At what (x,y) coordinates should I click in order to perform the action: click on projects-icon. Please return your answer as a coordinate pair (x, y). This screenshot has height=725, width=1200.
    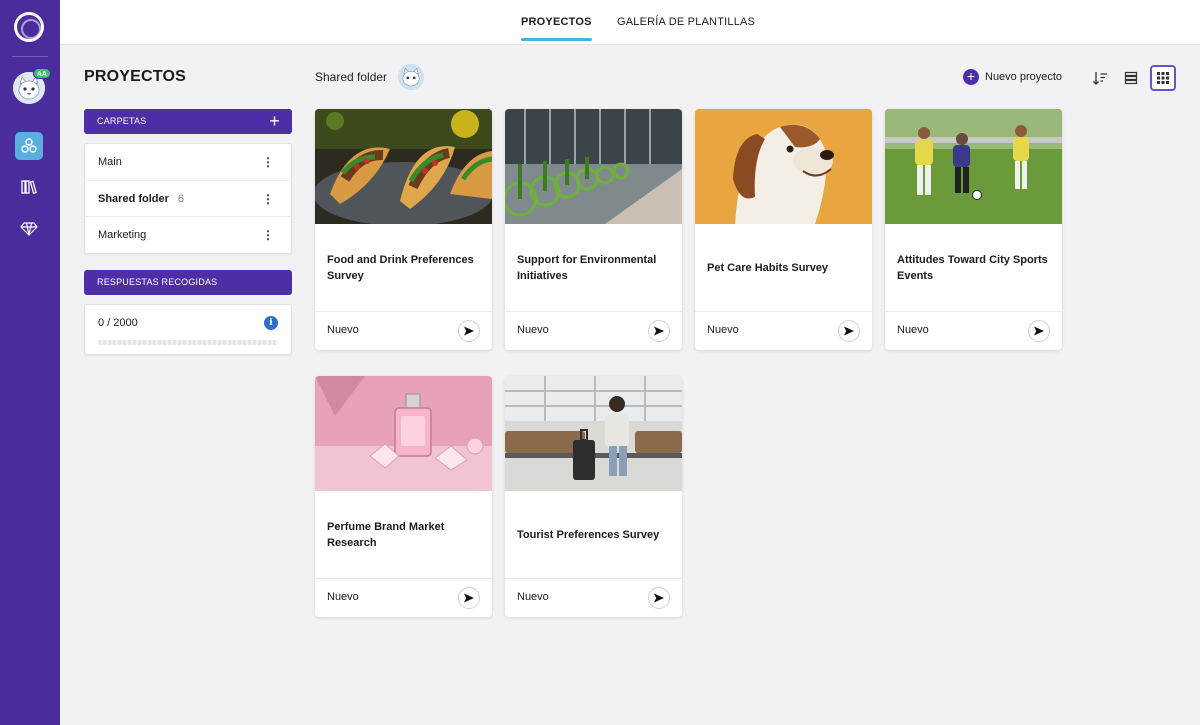
    Looking at the image, I should click on (29, 145).